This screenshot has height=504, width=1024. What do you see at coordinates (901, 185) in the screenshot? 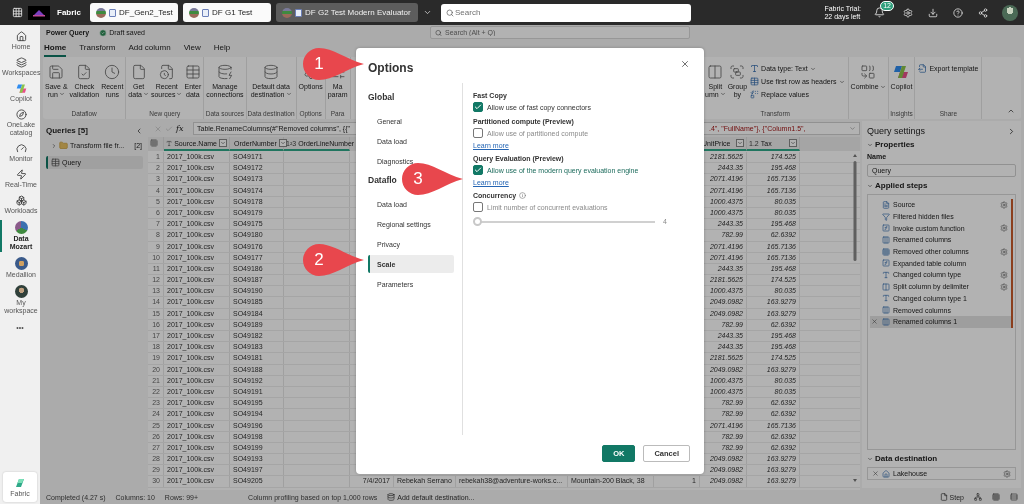
I see `section-title: Applied steps` at bounding box center [901, 185].